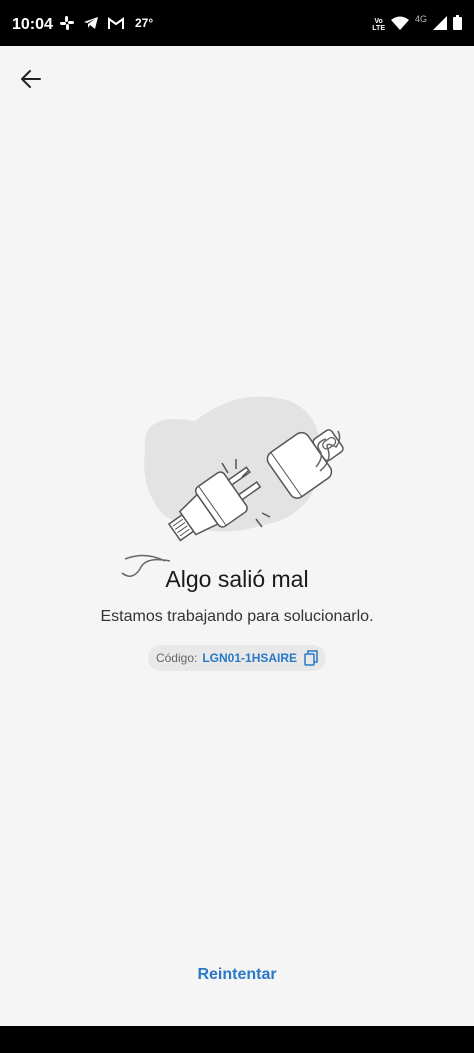 The width and height of the screenshot is (474, 1053). Describe the element at coordinates (420, 19) in the screenshot. I see `network-type: 4G` at that location.